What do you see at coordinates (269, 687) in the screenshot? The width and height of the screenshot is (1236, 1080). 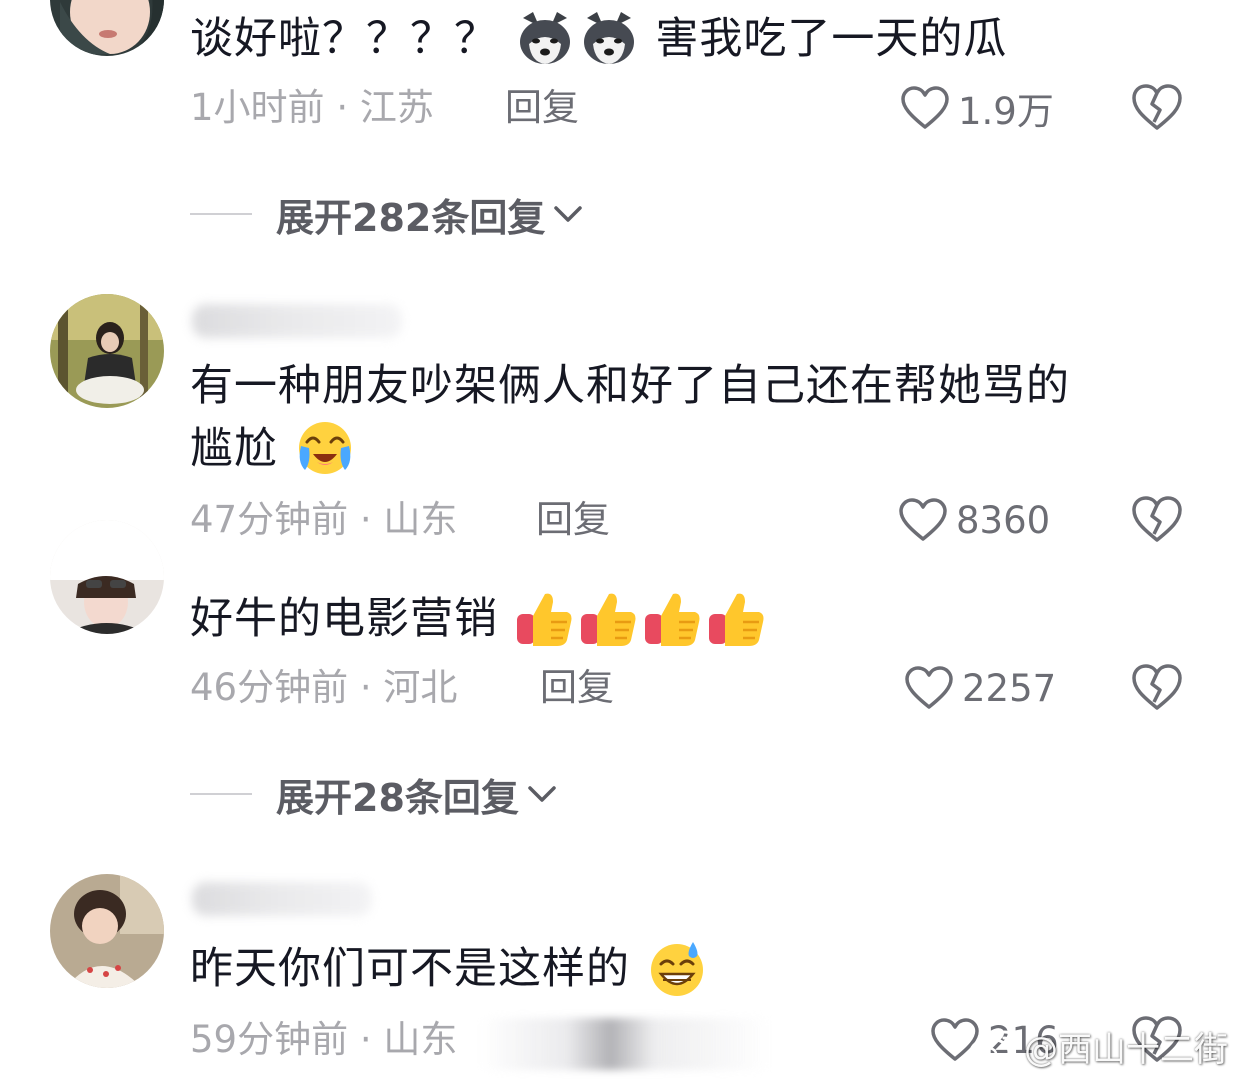 I see `comment-time: 46分钟前` at bounding box center [269, 687].